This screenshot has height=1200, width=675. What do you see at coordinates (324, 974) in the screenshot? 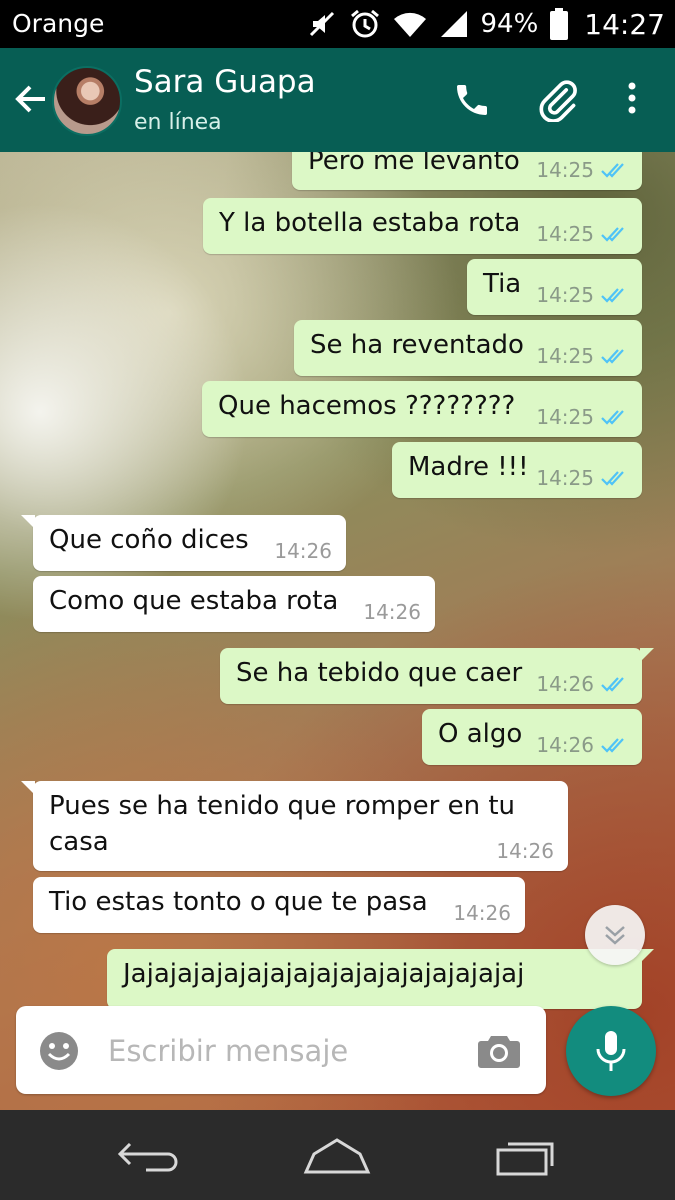
I see `message-text: Jajajajajajajajajajajajajajajajajaj` at bounding box center [324, 974].